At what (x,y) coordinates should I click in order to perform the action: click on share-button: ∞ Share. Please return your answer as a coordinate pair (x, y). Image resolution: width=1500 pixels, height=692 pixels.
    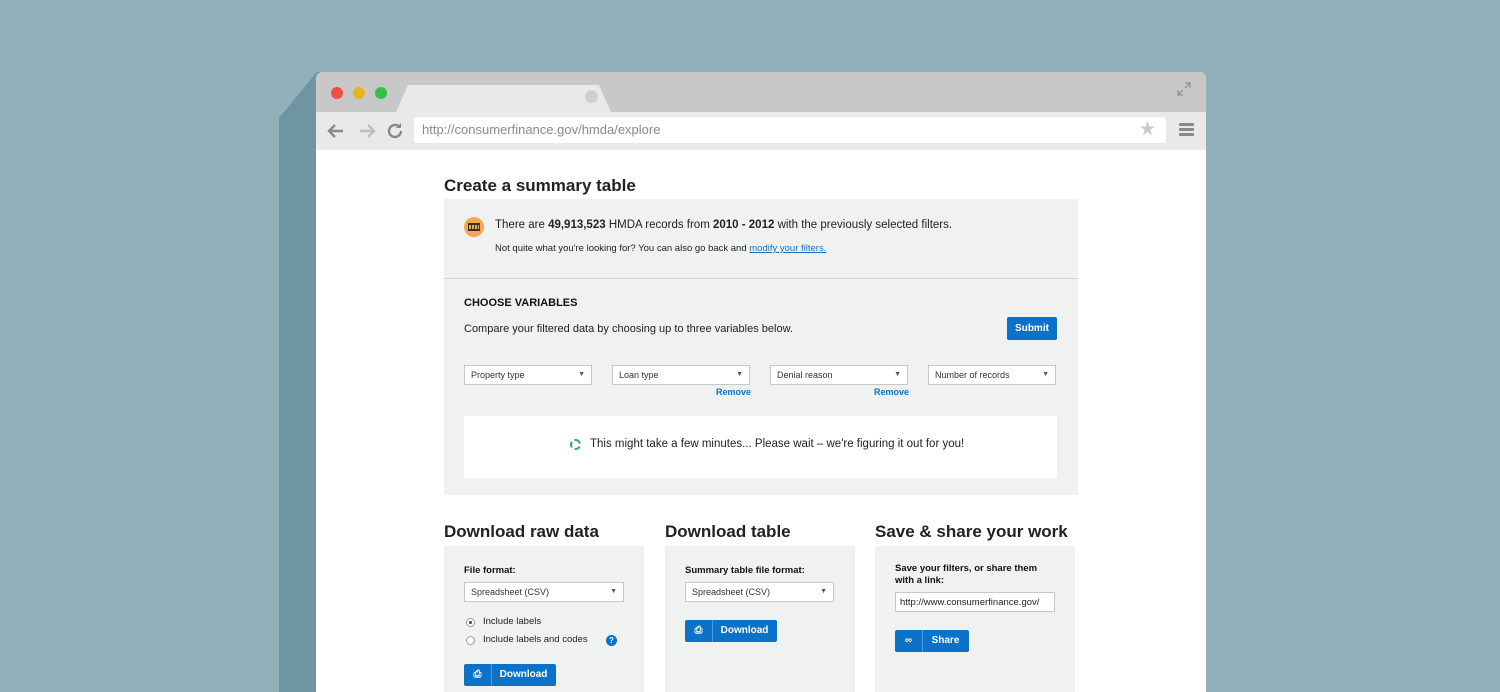
    Looking at the image, I should click on (932, 641).